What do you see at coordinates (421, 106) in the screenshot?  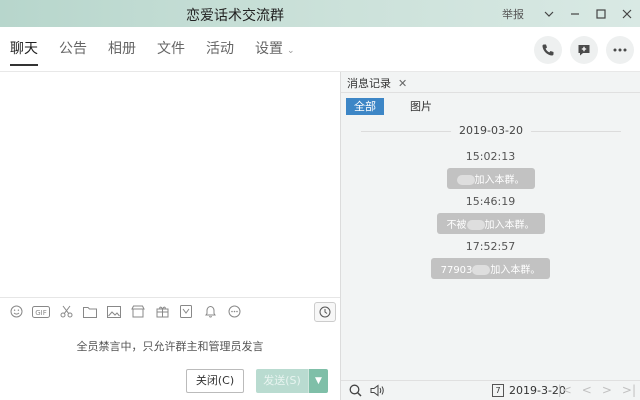 I see `filter-images-button: 图片` at bounding box center [421, 106].